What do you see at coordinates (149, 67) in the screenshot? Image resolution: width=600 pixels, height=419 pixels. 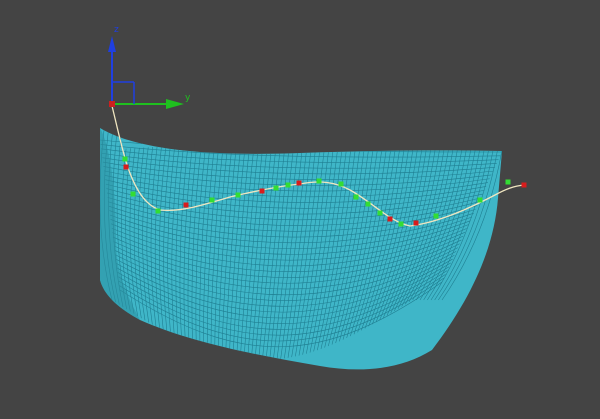 I see `transform-gizmo: z y` at bounding box center [149, 67].